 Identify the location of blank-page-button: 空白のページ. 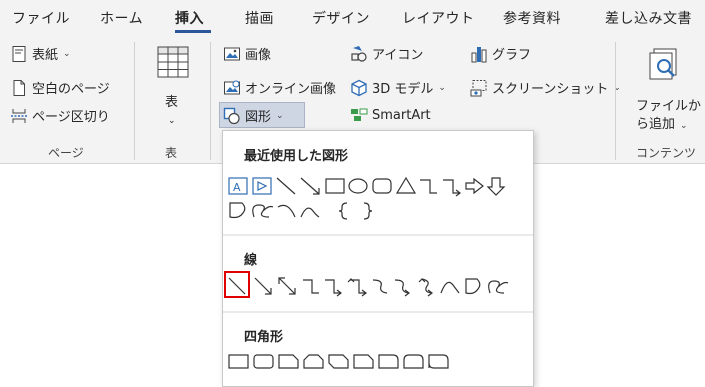
(60, 87).